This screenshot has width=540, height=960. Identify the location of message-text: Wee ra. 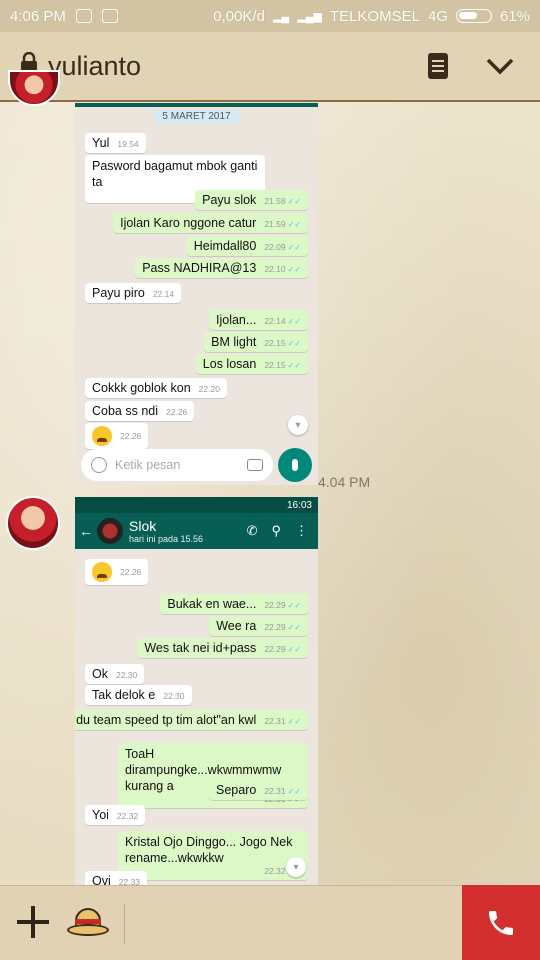
(236, 626).